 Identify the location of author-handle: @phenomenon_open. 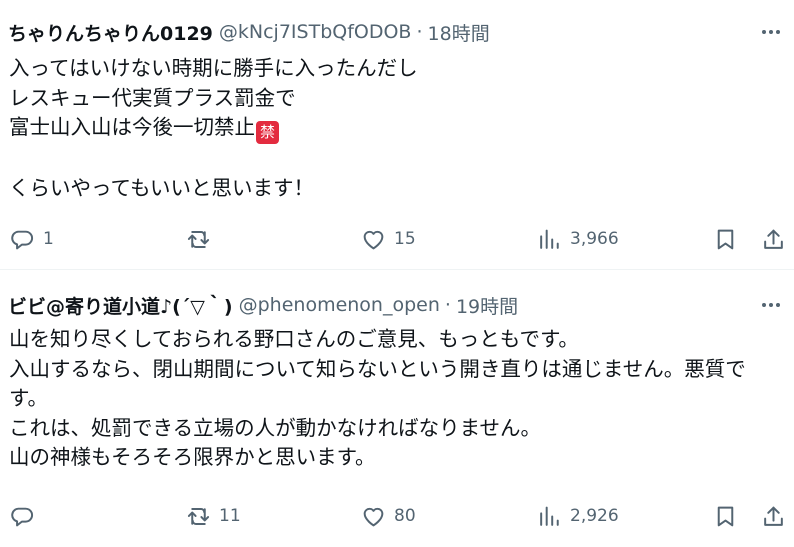
(339, 305).